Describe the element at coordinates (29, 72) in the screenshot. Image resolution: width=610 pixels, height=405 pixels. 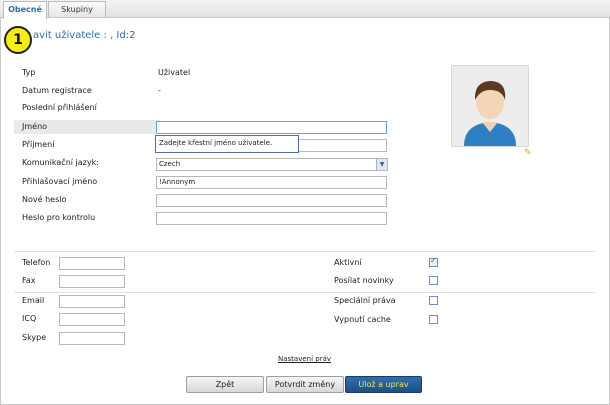
I see `type-label: Typ` at that location.